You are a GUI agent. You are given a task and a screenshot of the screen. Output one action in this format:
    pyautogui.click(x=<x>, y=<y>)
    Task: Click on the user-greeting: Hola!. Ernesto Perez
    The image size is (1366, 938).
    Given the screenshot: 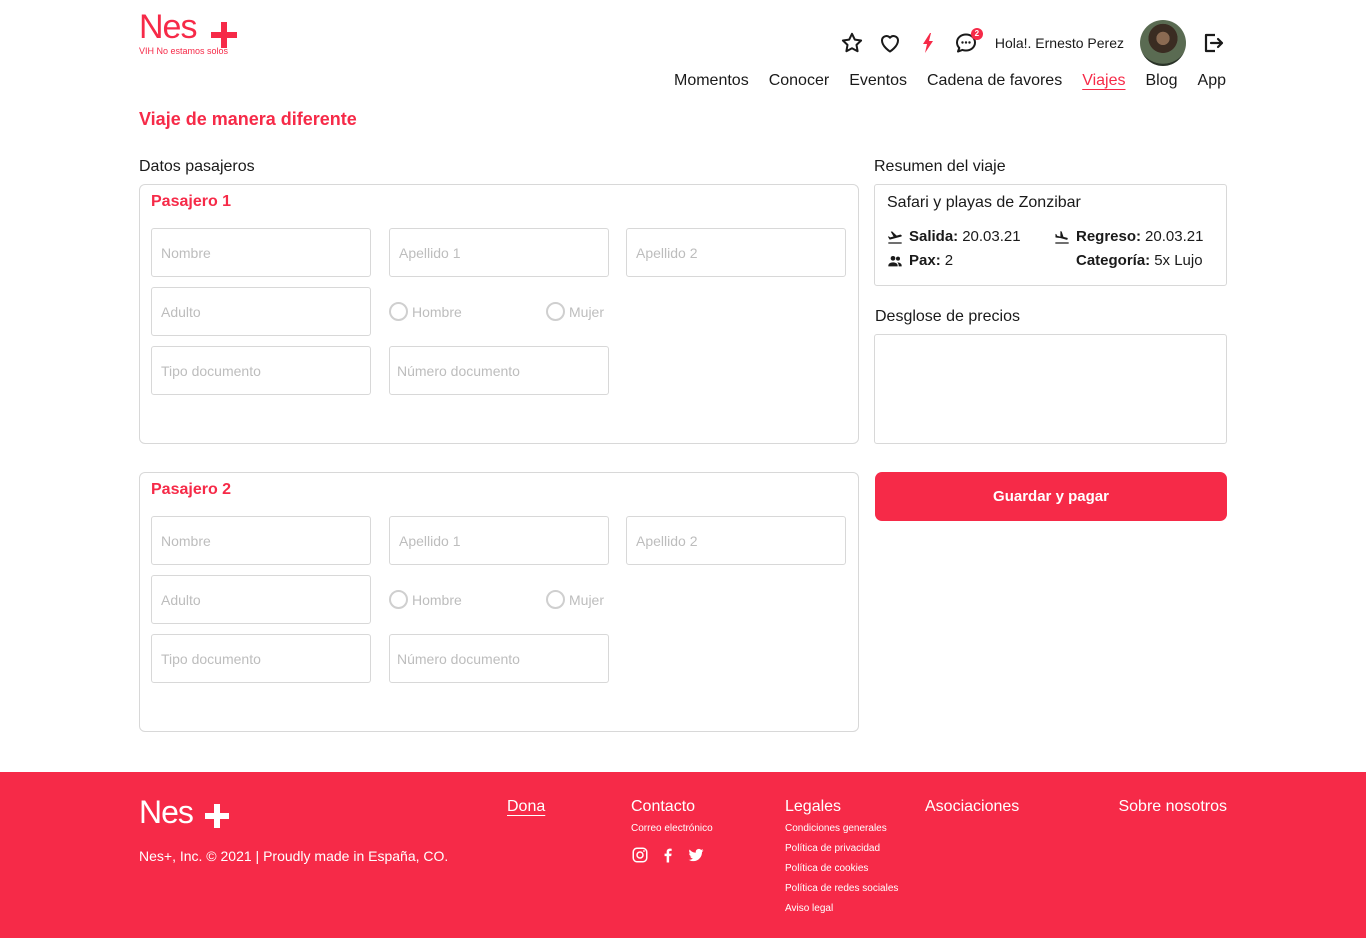 What is the action you would take?
    pyautogui.click(x=1059, y=43)
    